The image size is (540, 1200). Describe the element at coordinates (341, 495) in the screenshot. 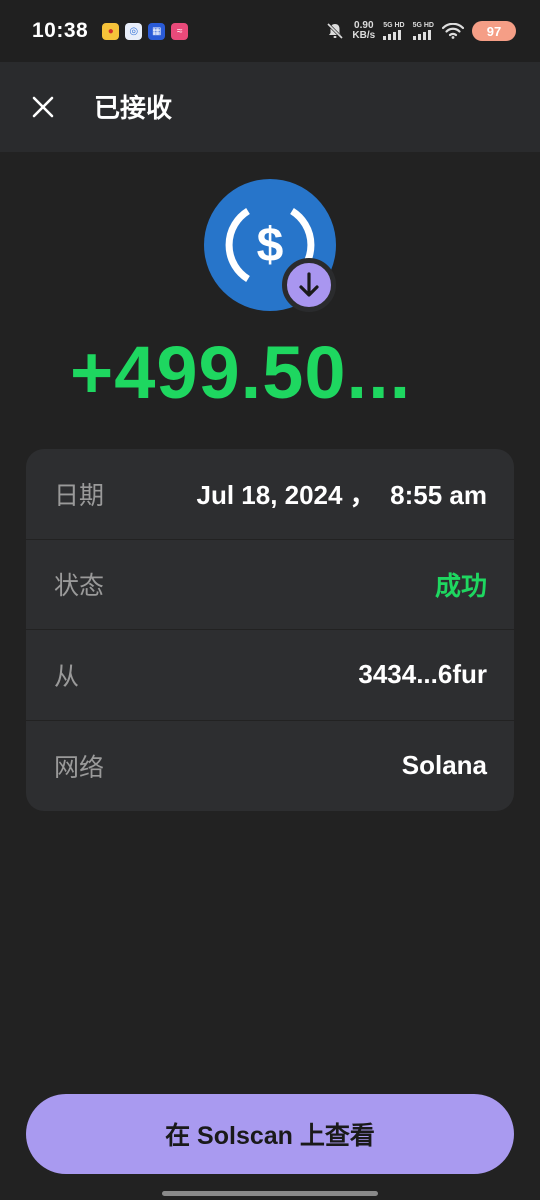

I see `detail-value: Jul 18, 2024 ， 8:55 am` at that location.